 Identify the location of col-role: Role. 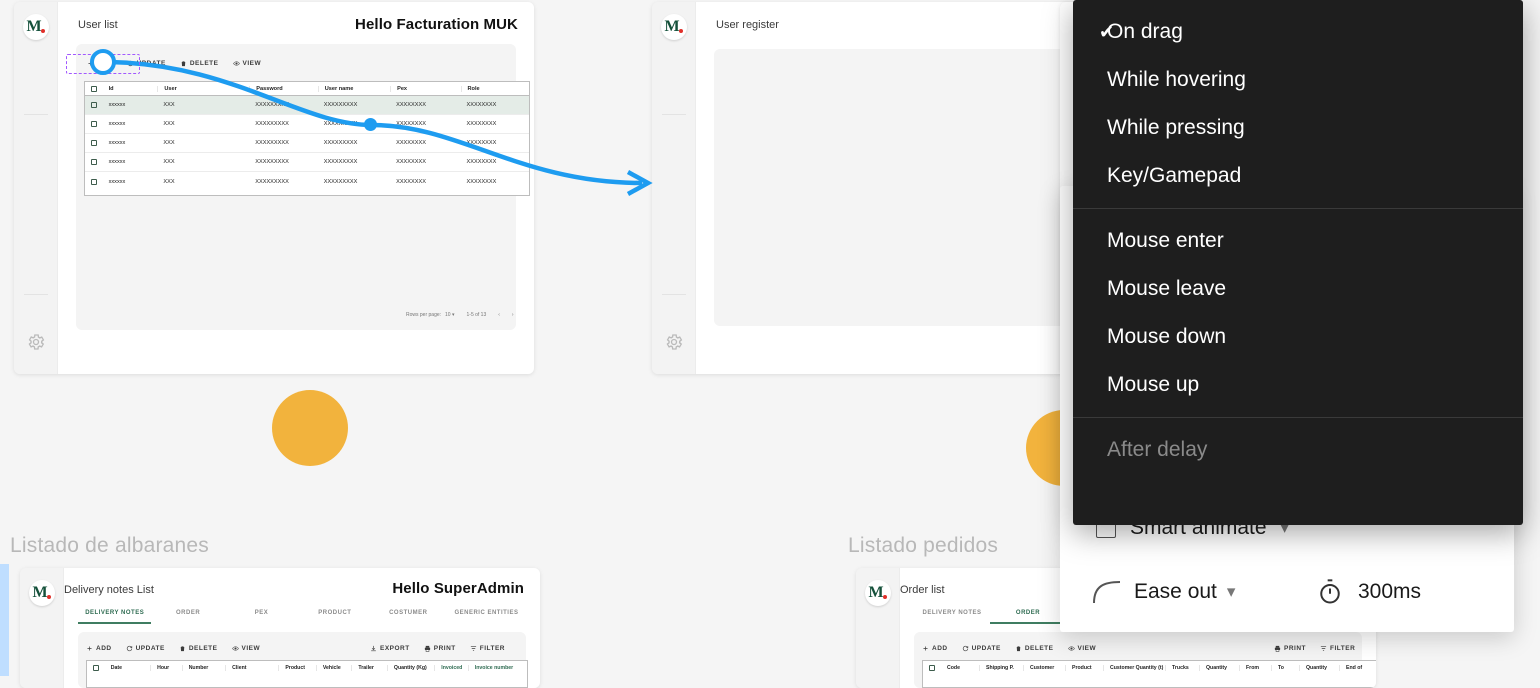
(494, 88).